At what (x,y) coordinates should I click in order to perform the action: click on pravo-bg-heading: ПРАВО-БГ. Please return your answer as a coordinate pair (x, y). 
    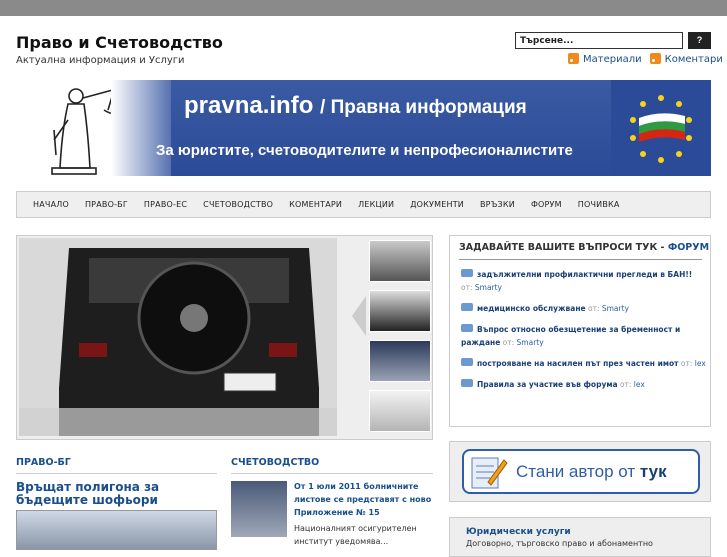
    Looking at the image, I should click on (43, 462).